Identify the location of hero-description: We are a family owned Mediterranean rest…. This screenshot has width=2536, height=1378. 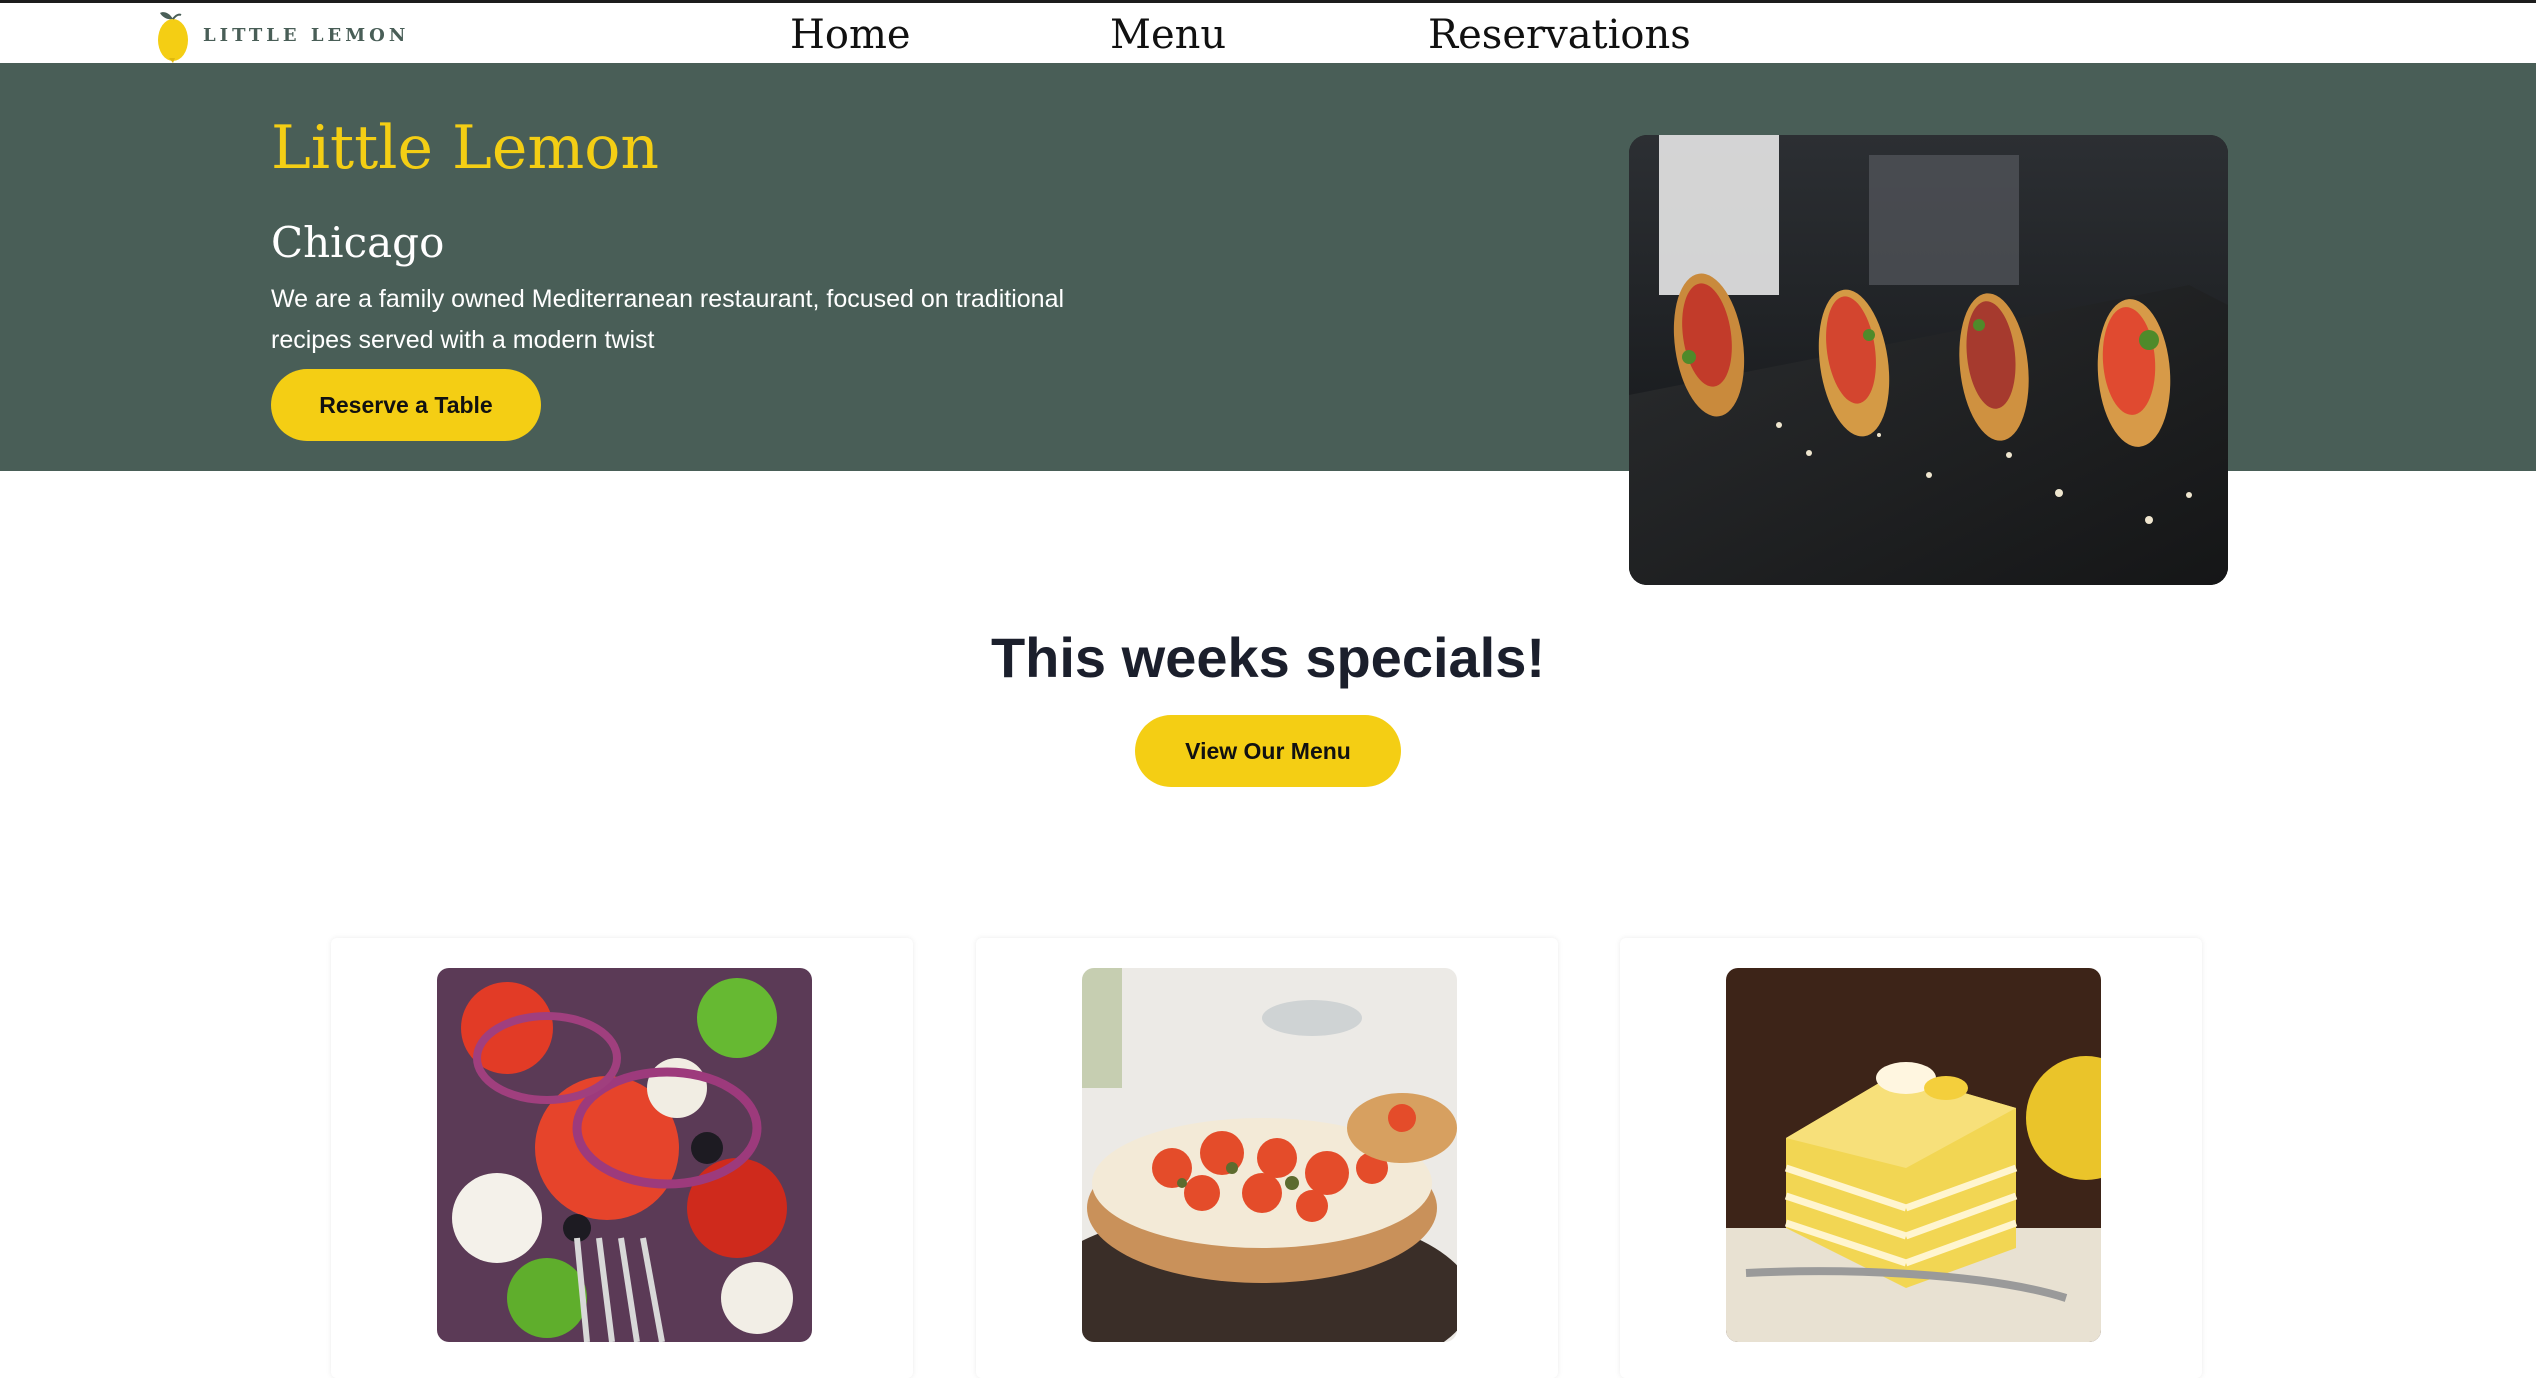
(668, 319).